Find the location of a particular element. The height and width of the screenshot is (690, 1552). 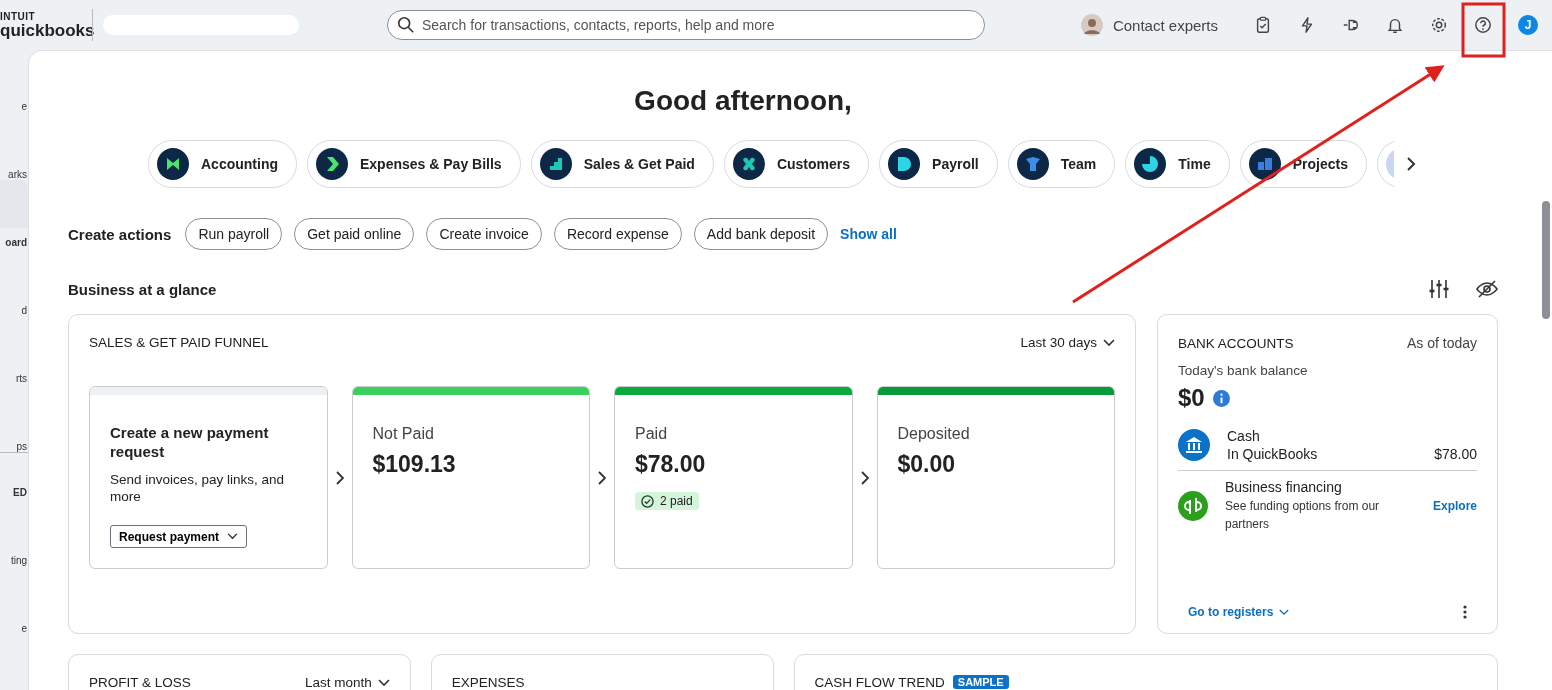

team-icon is located at coordinates (1032, 164).